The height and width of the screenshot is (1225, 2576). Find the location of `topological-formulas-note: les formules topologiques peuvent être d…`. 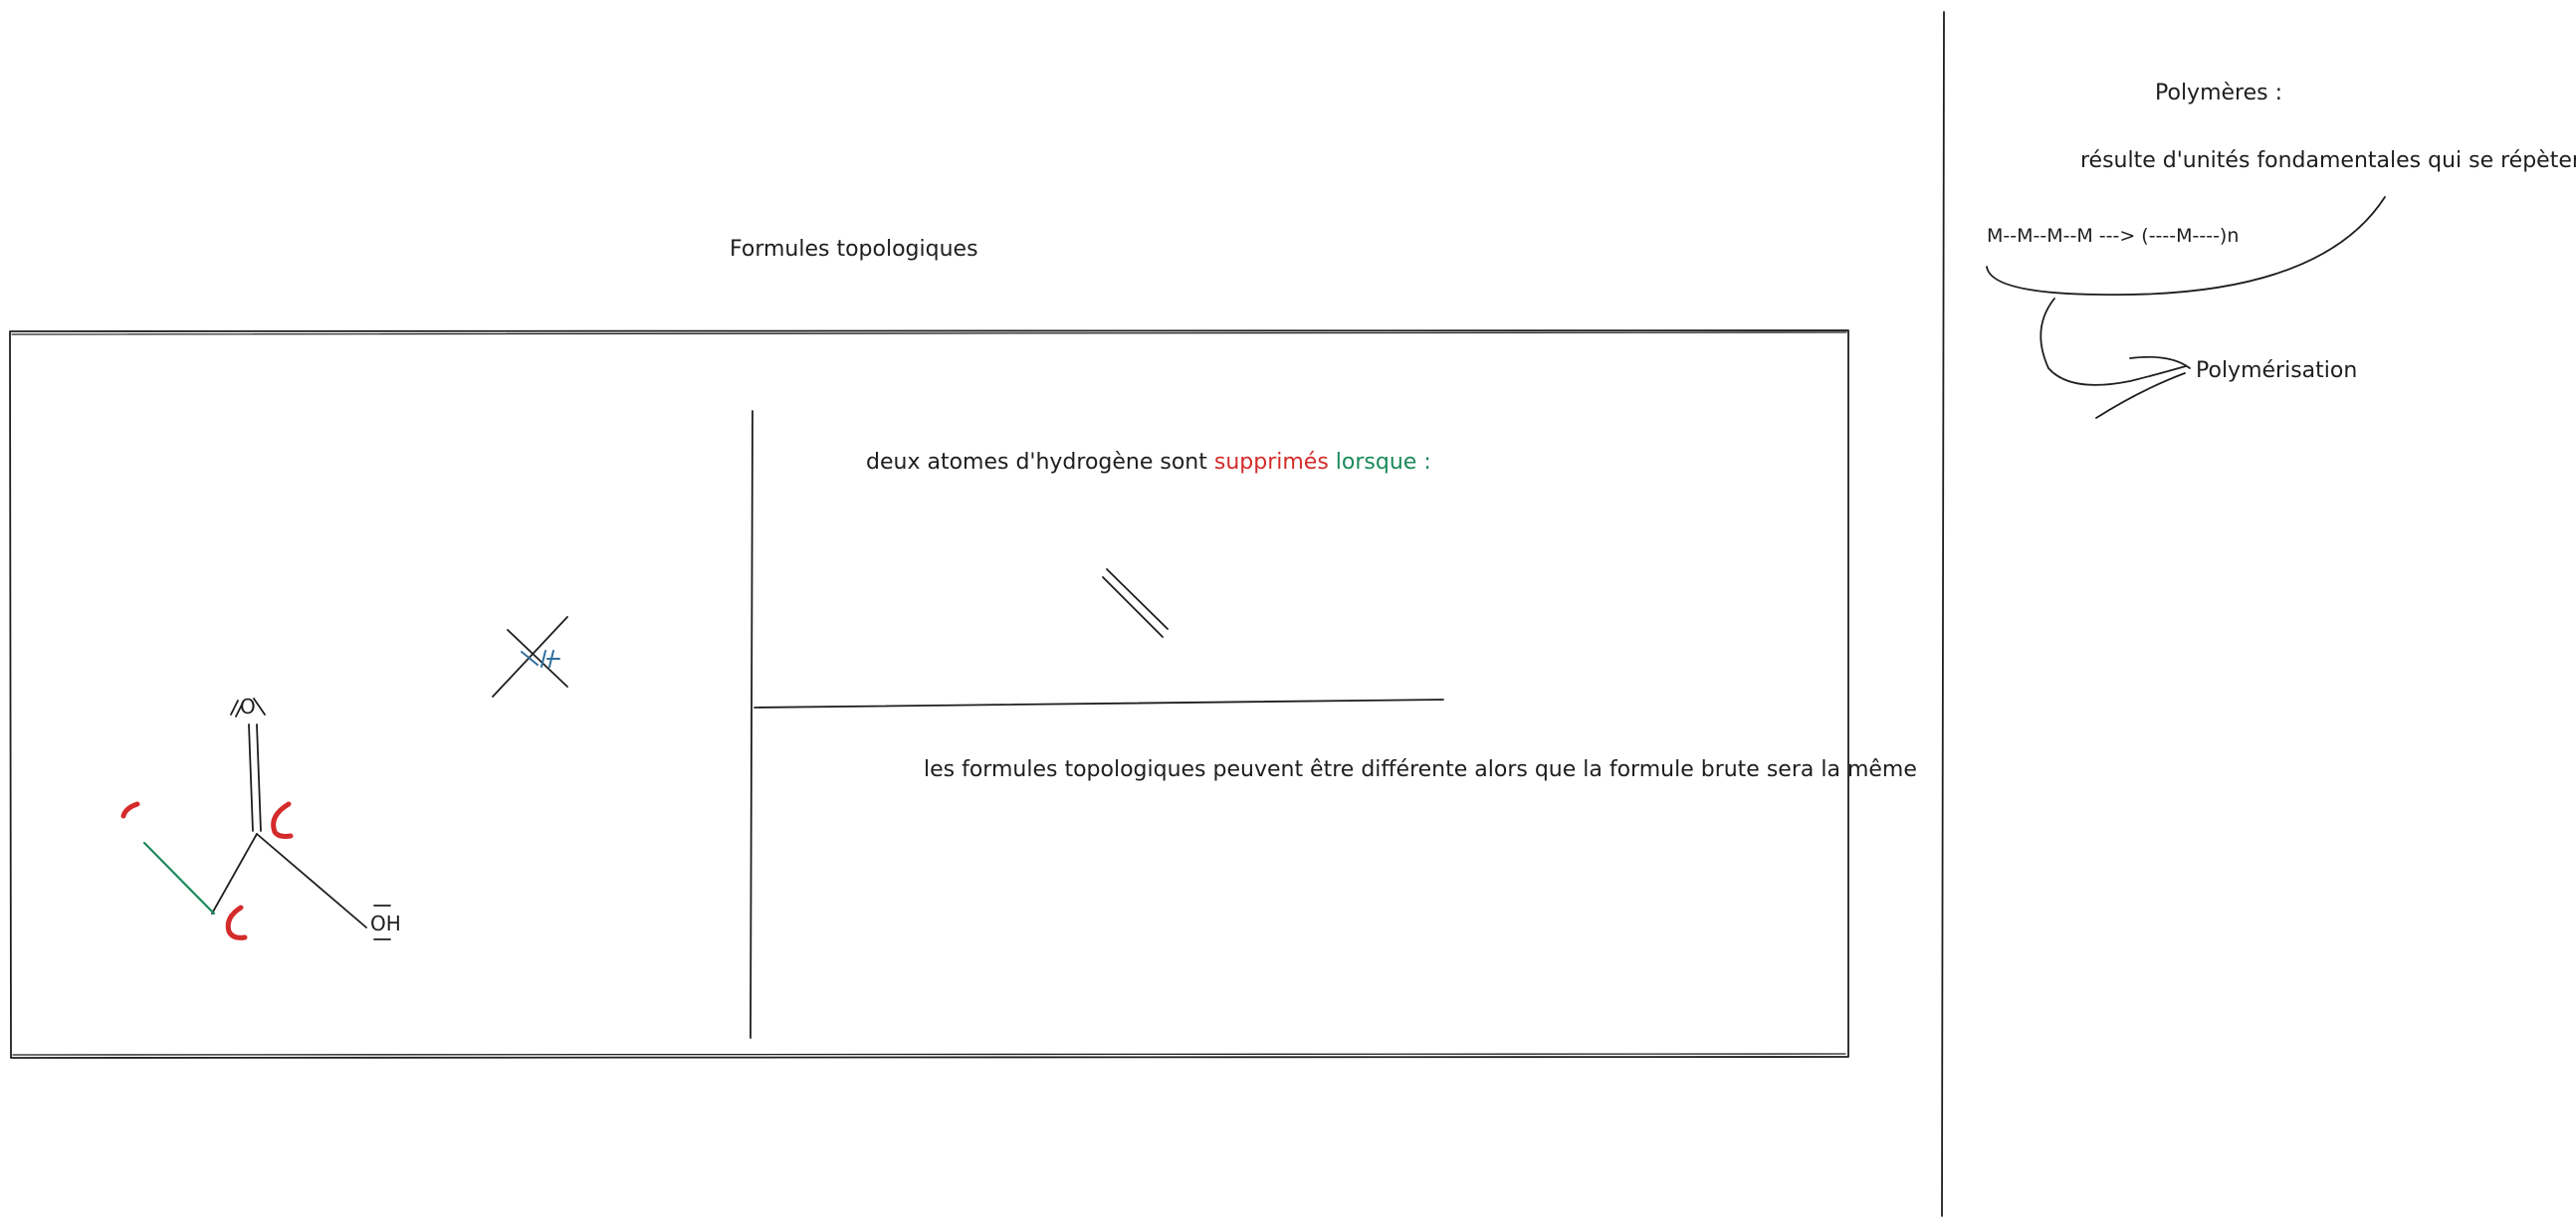

topological-formulas-note: les formules topologiques peuvent être d… is located at coordinates (1420, 770).